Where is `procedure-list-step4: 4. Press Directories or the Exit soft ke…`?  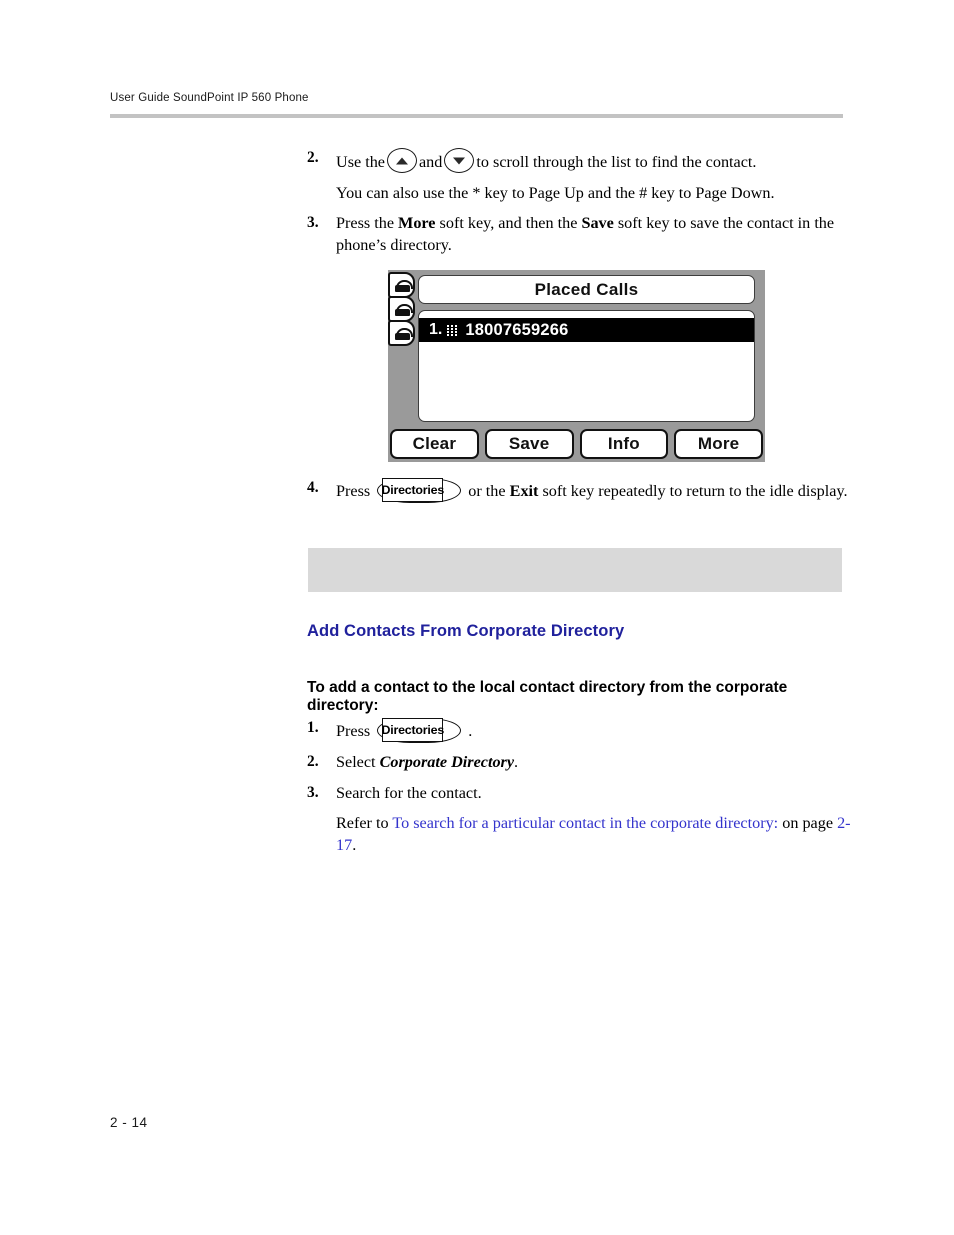 procedure-list-step4: 4. Press Directories or the Exit soft ke… is located at coordinates (579, 490).